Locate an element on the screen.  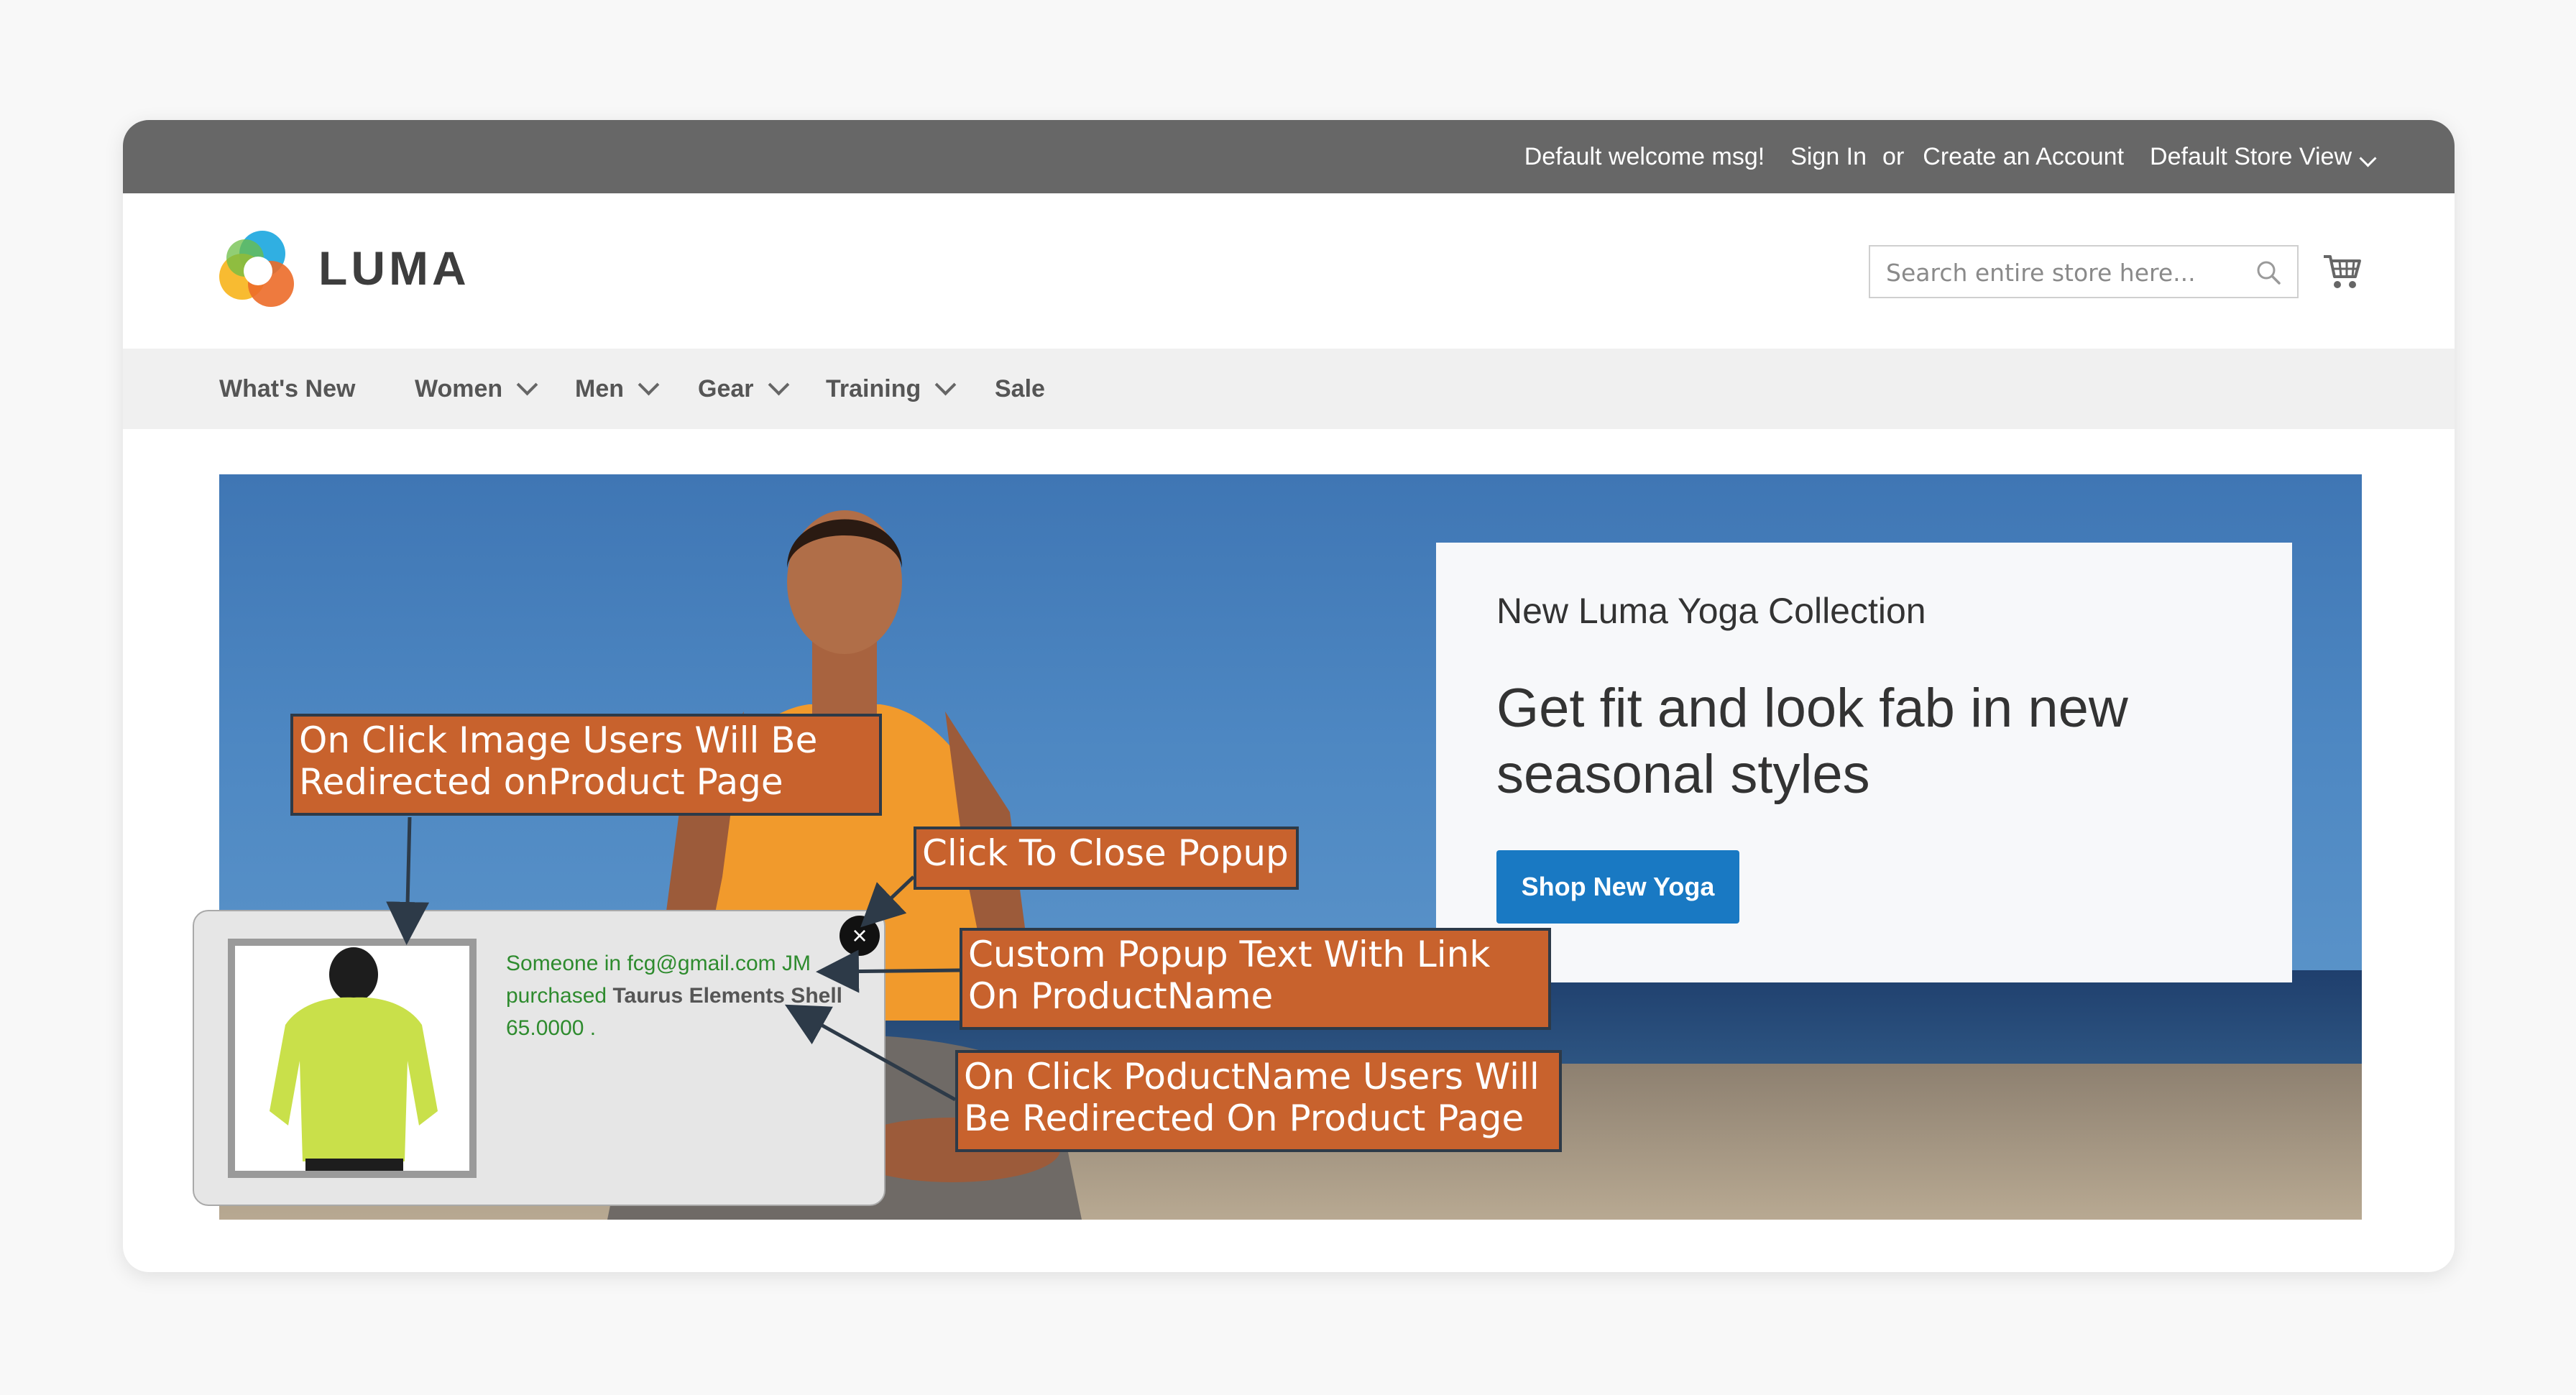
annotation-arrows is located at coordinates (673, 959).